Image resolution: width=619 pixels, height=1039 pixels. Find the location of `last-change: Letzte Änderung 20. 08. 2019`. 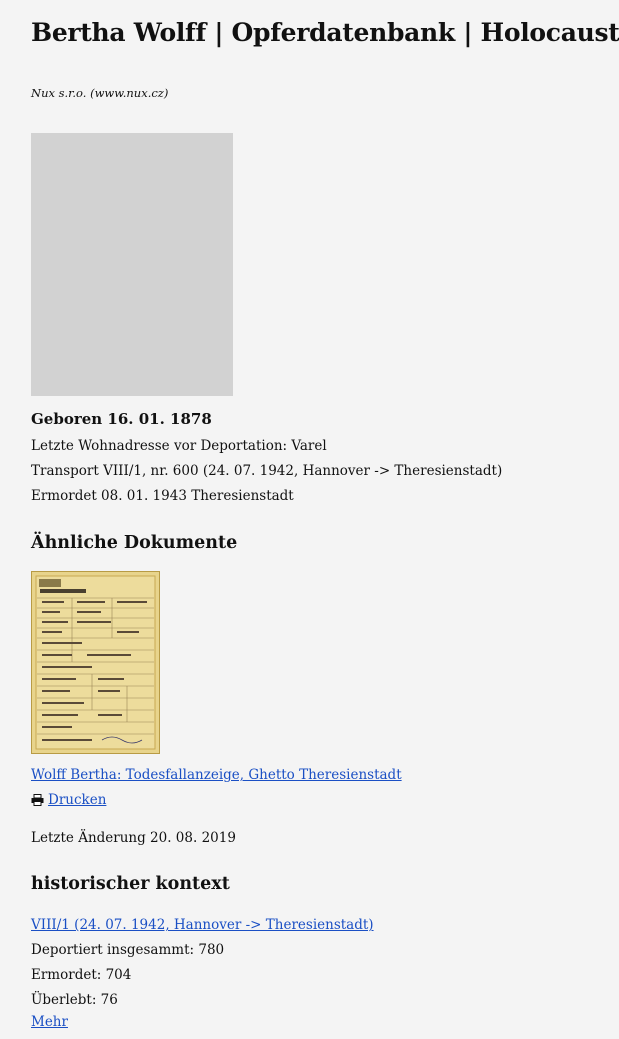

last-change: Letzte Änderung 20. 08. 2019 is located at coordinates (133, 838).